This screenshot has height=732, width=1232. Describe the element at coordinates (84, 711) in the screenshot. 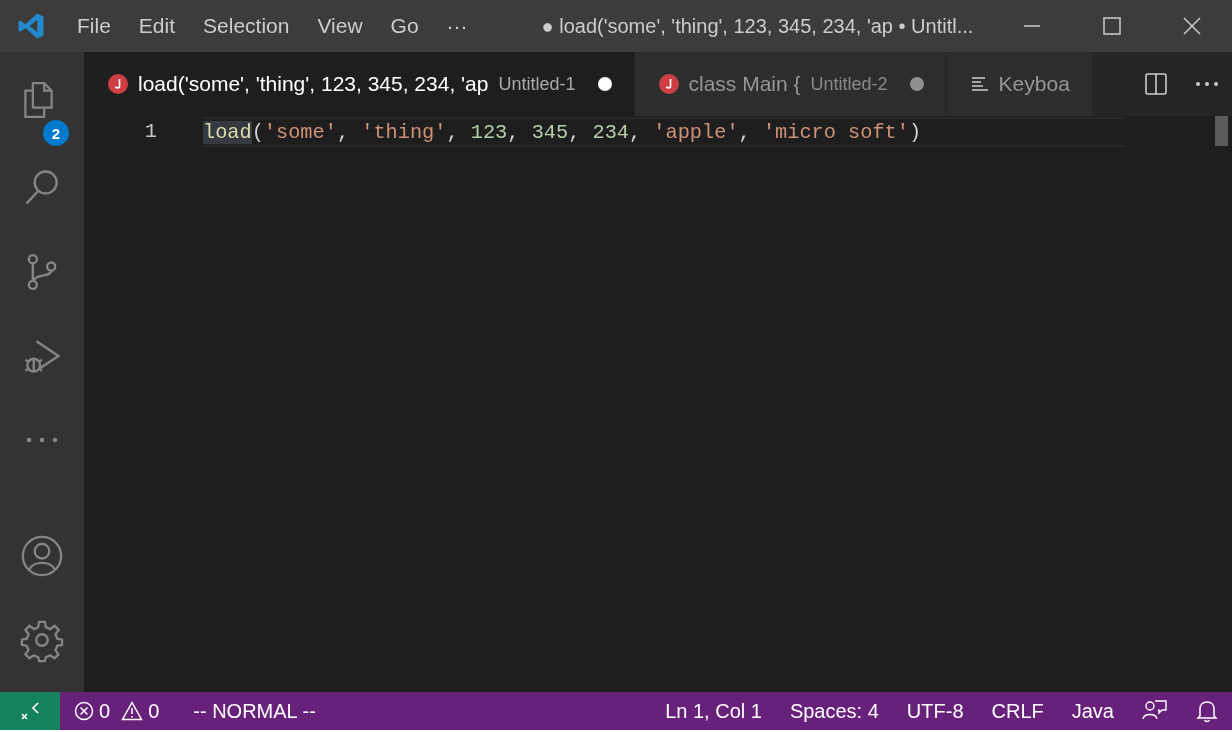

I see `error-icon` at that location.